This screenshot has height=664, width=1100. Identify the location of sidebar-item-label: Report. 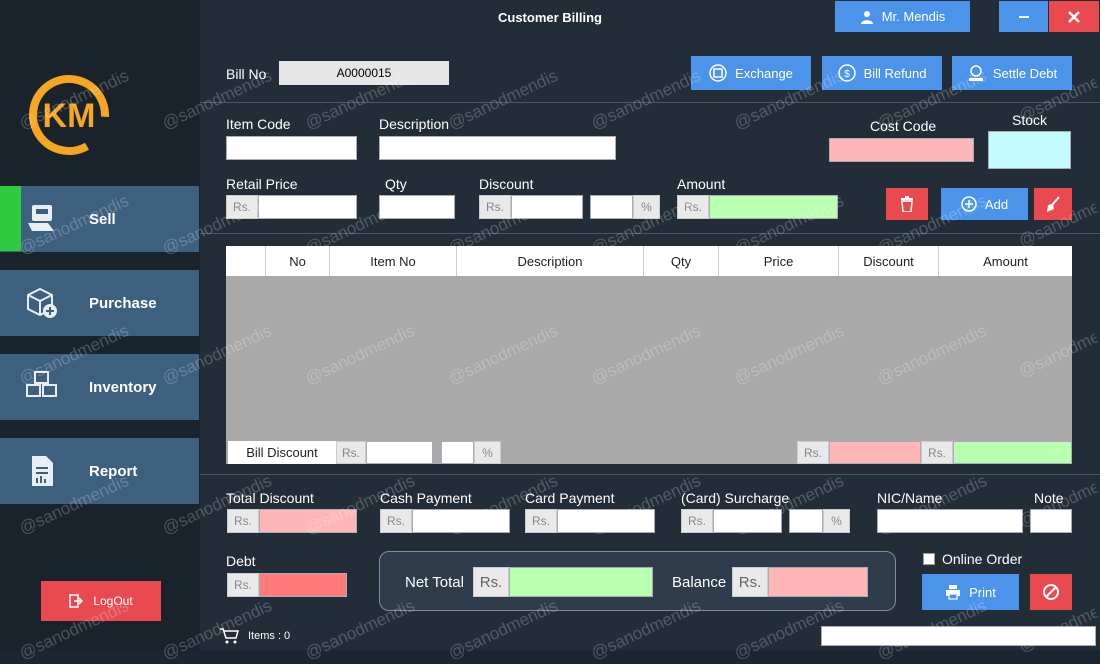
(113, 471).